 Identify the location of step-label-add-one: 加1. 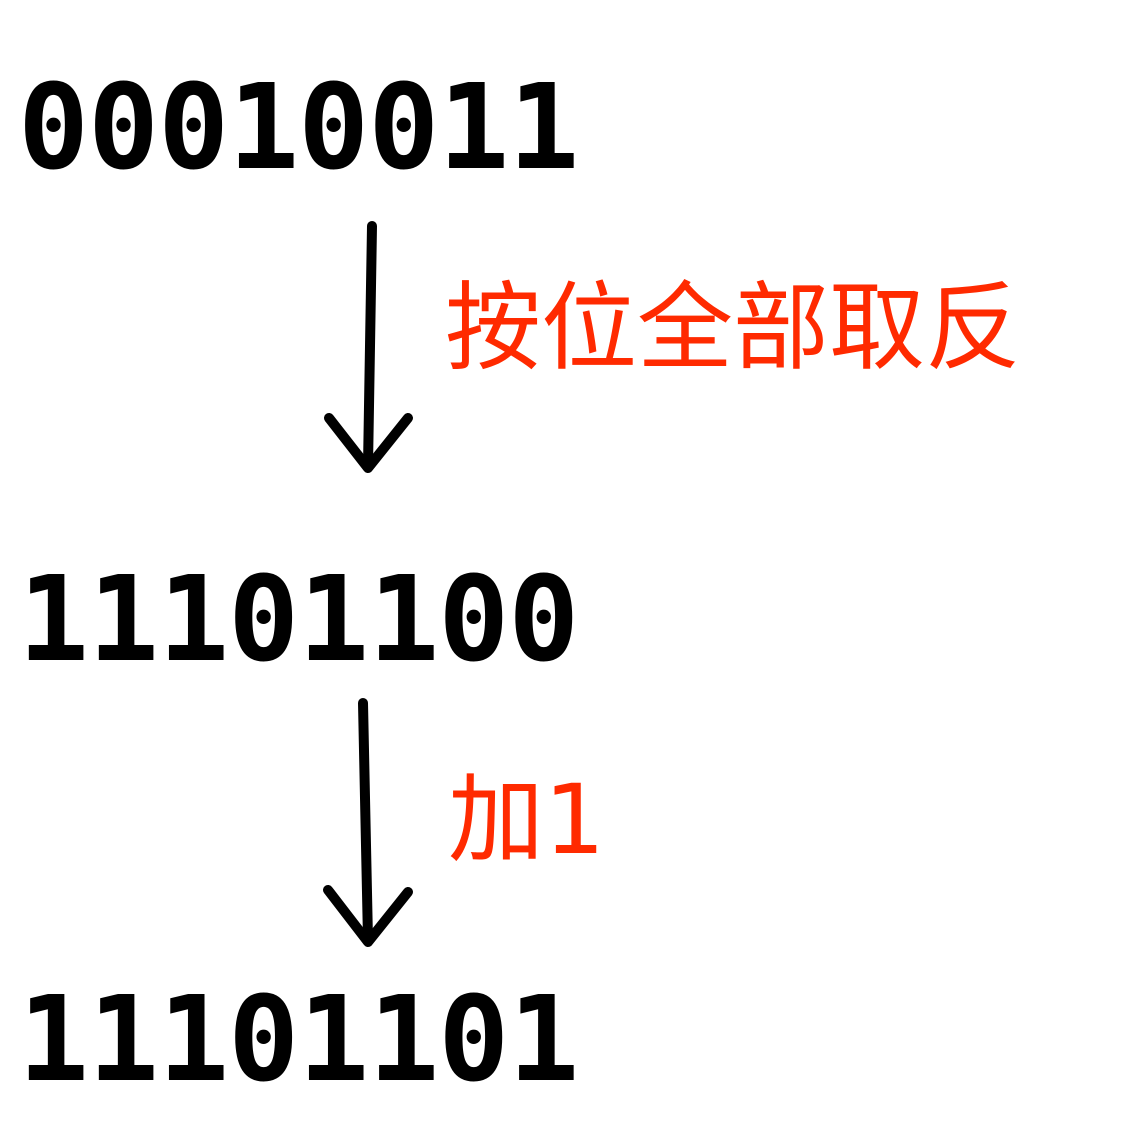
(527, 820).